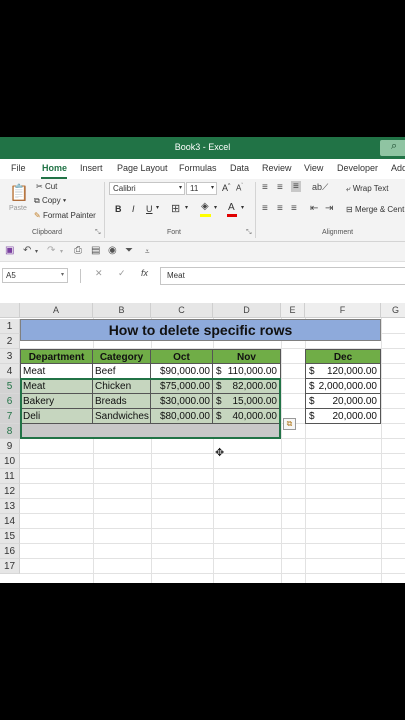  Describe the element at coordinates (142, 168) in the screenshot. I see `tab-page-layout: Page Layout` at that location.